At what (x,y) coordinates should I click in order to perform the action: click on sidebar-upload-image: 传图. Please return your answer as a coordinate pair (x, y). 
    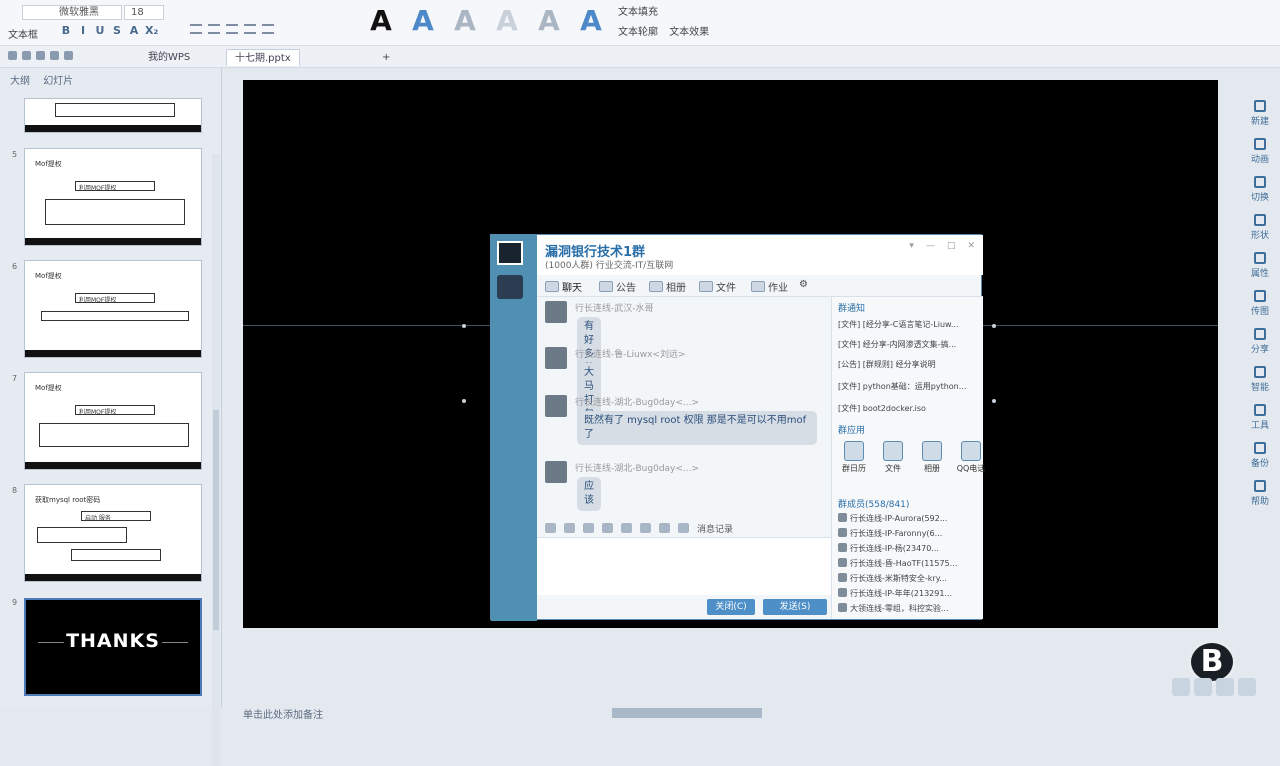
    Looking at the image, I should click on (1260, 303).